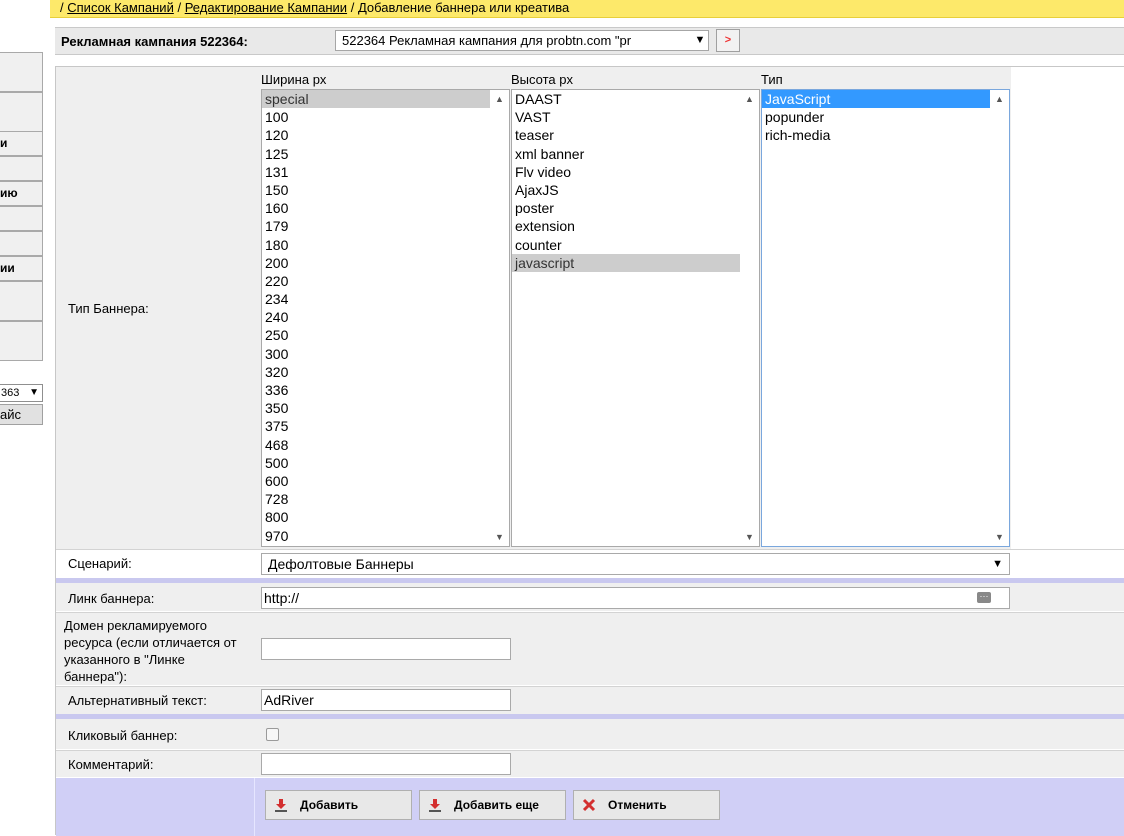  What do you see at coordinates (376, 445) in the screenshot?
I see `width-option: 468` at bounding box center [376, 445].